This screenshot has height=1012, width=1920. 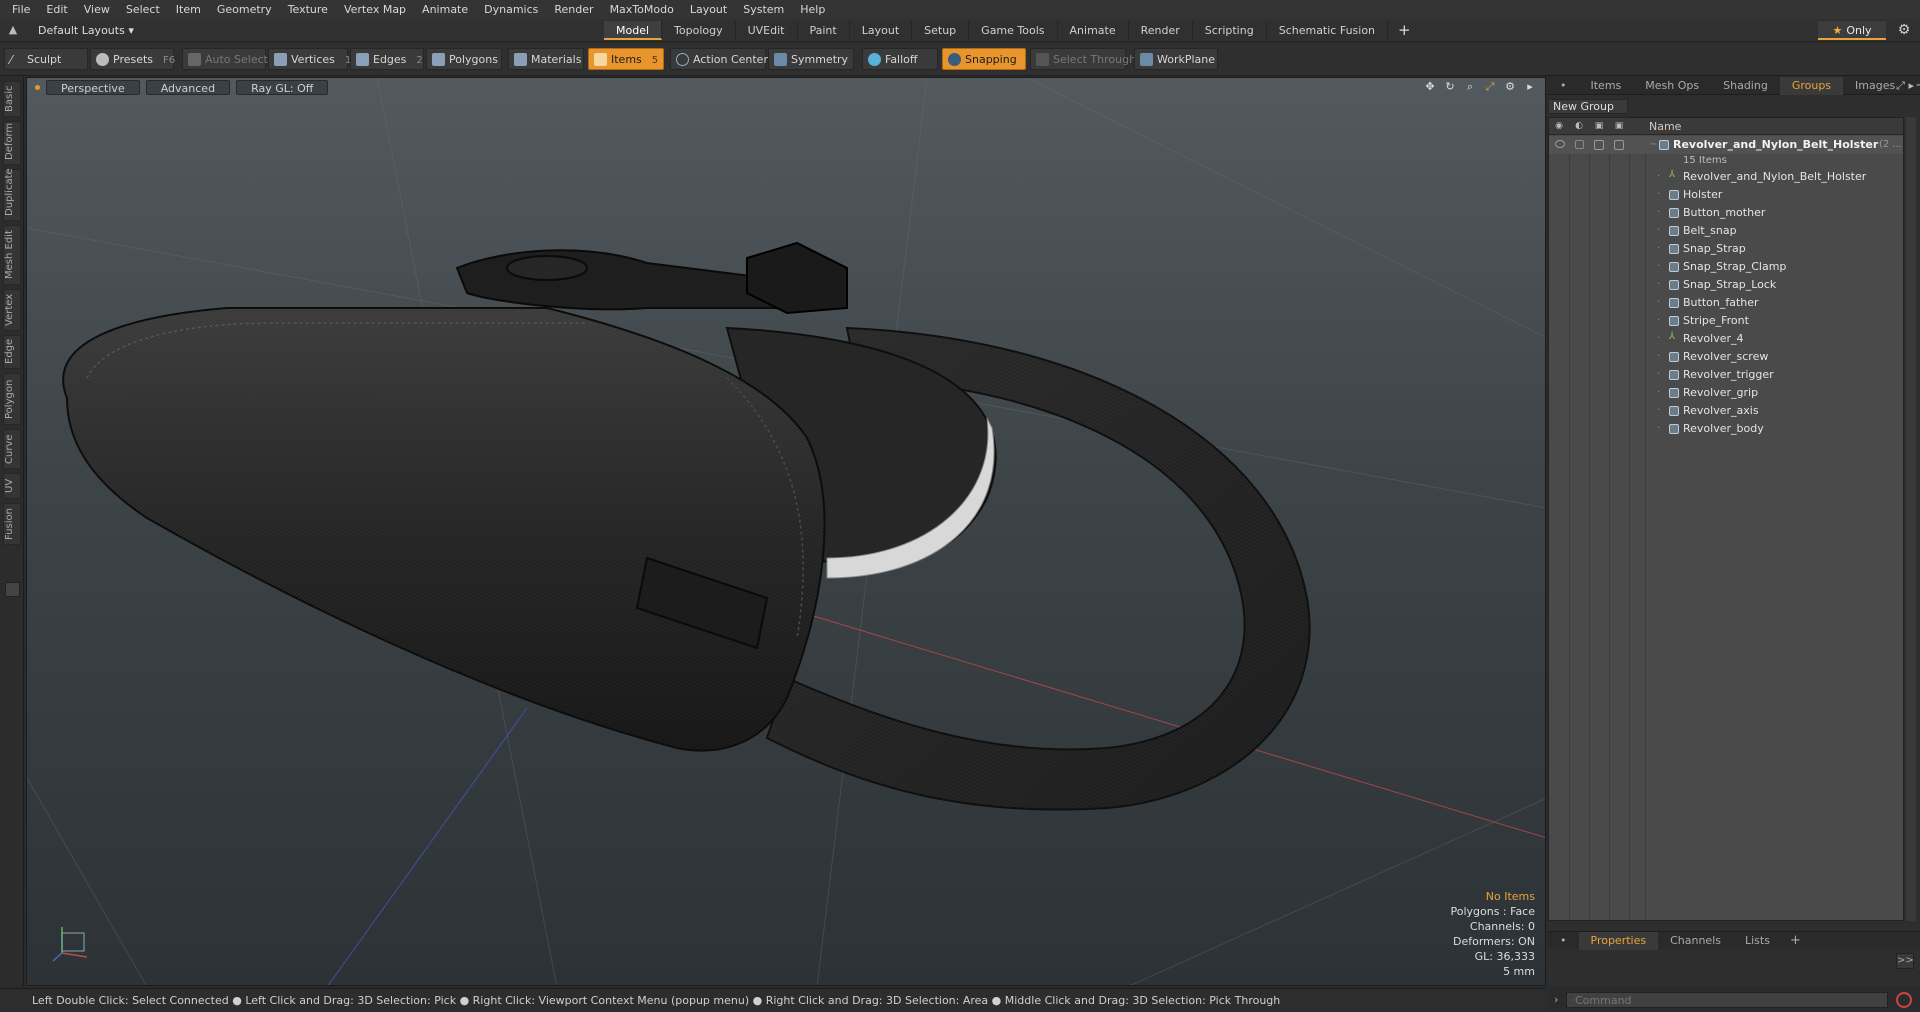 What do you see at coordinates (1905, 86) in the screenshot?
I see `panel-expand-icon: ⤢ ▸` at bounding box center [1905, 86].